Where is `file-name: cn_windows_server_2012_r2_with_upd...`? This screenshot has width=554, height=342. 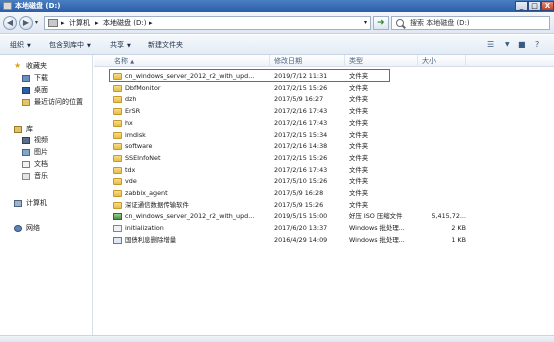 file-name: cn_windows_server_2012_r2_with_upd... is located at coordinates (190, 76).